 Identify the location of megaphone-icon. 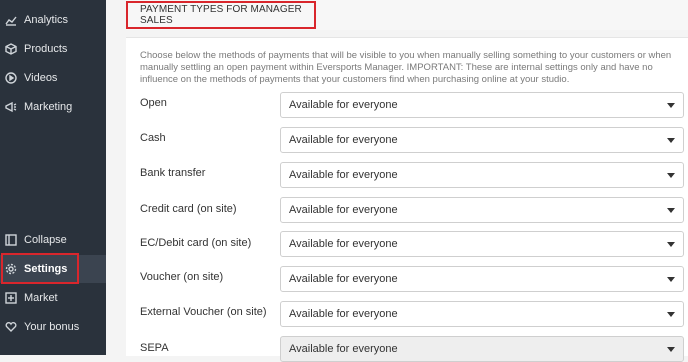
(11, 107).